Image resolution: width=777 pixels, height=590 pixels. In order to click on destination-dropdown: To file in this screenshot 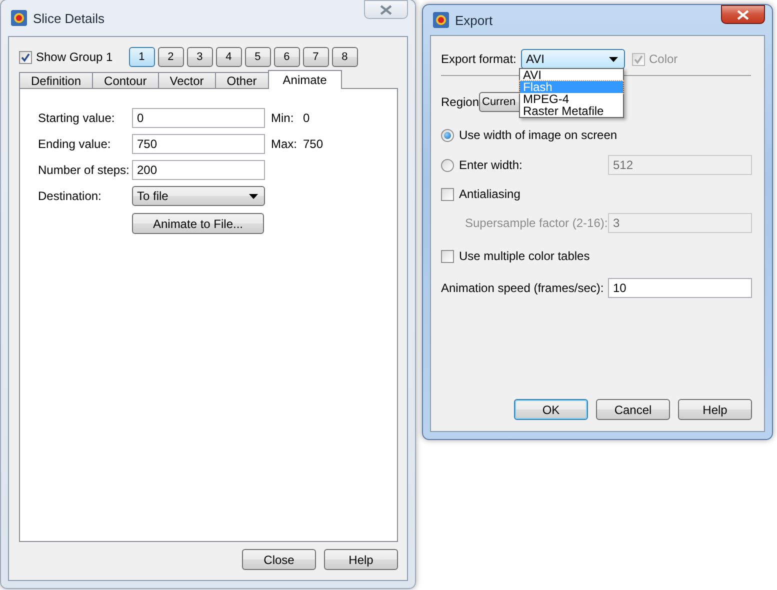, I will do `click(198, 196)`.